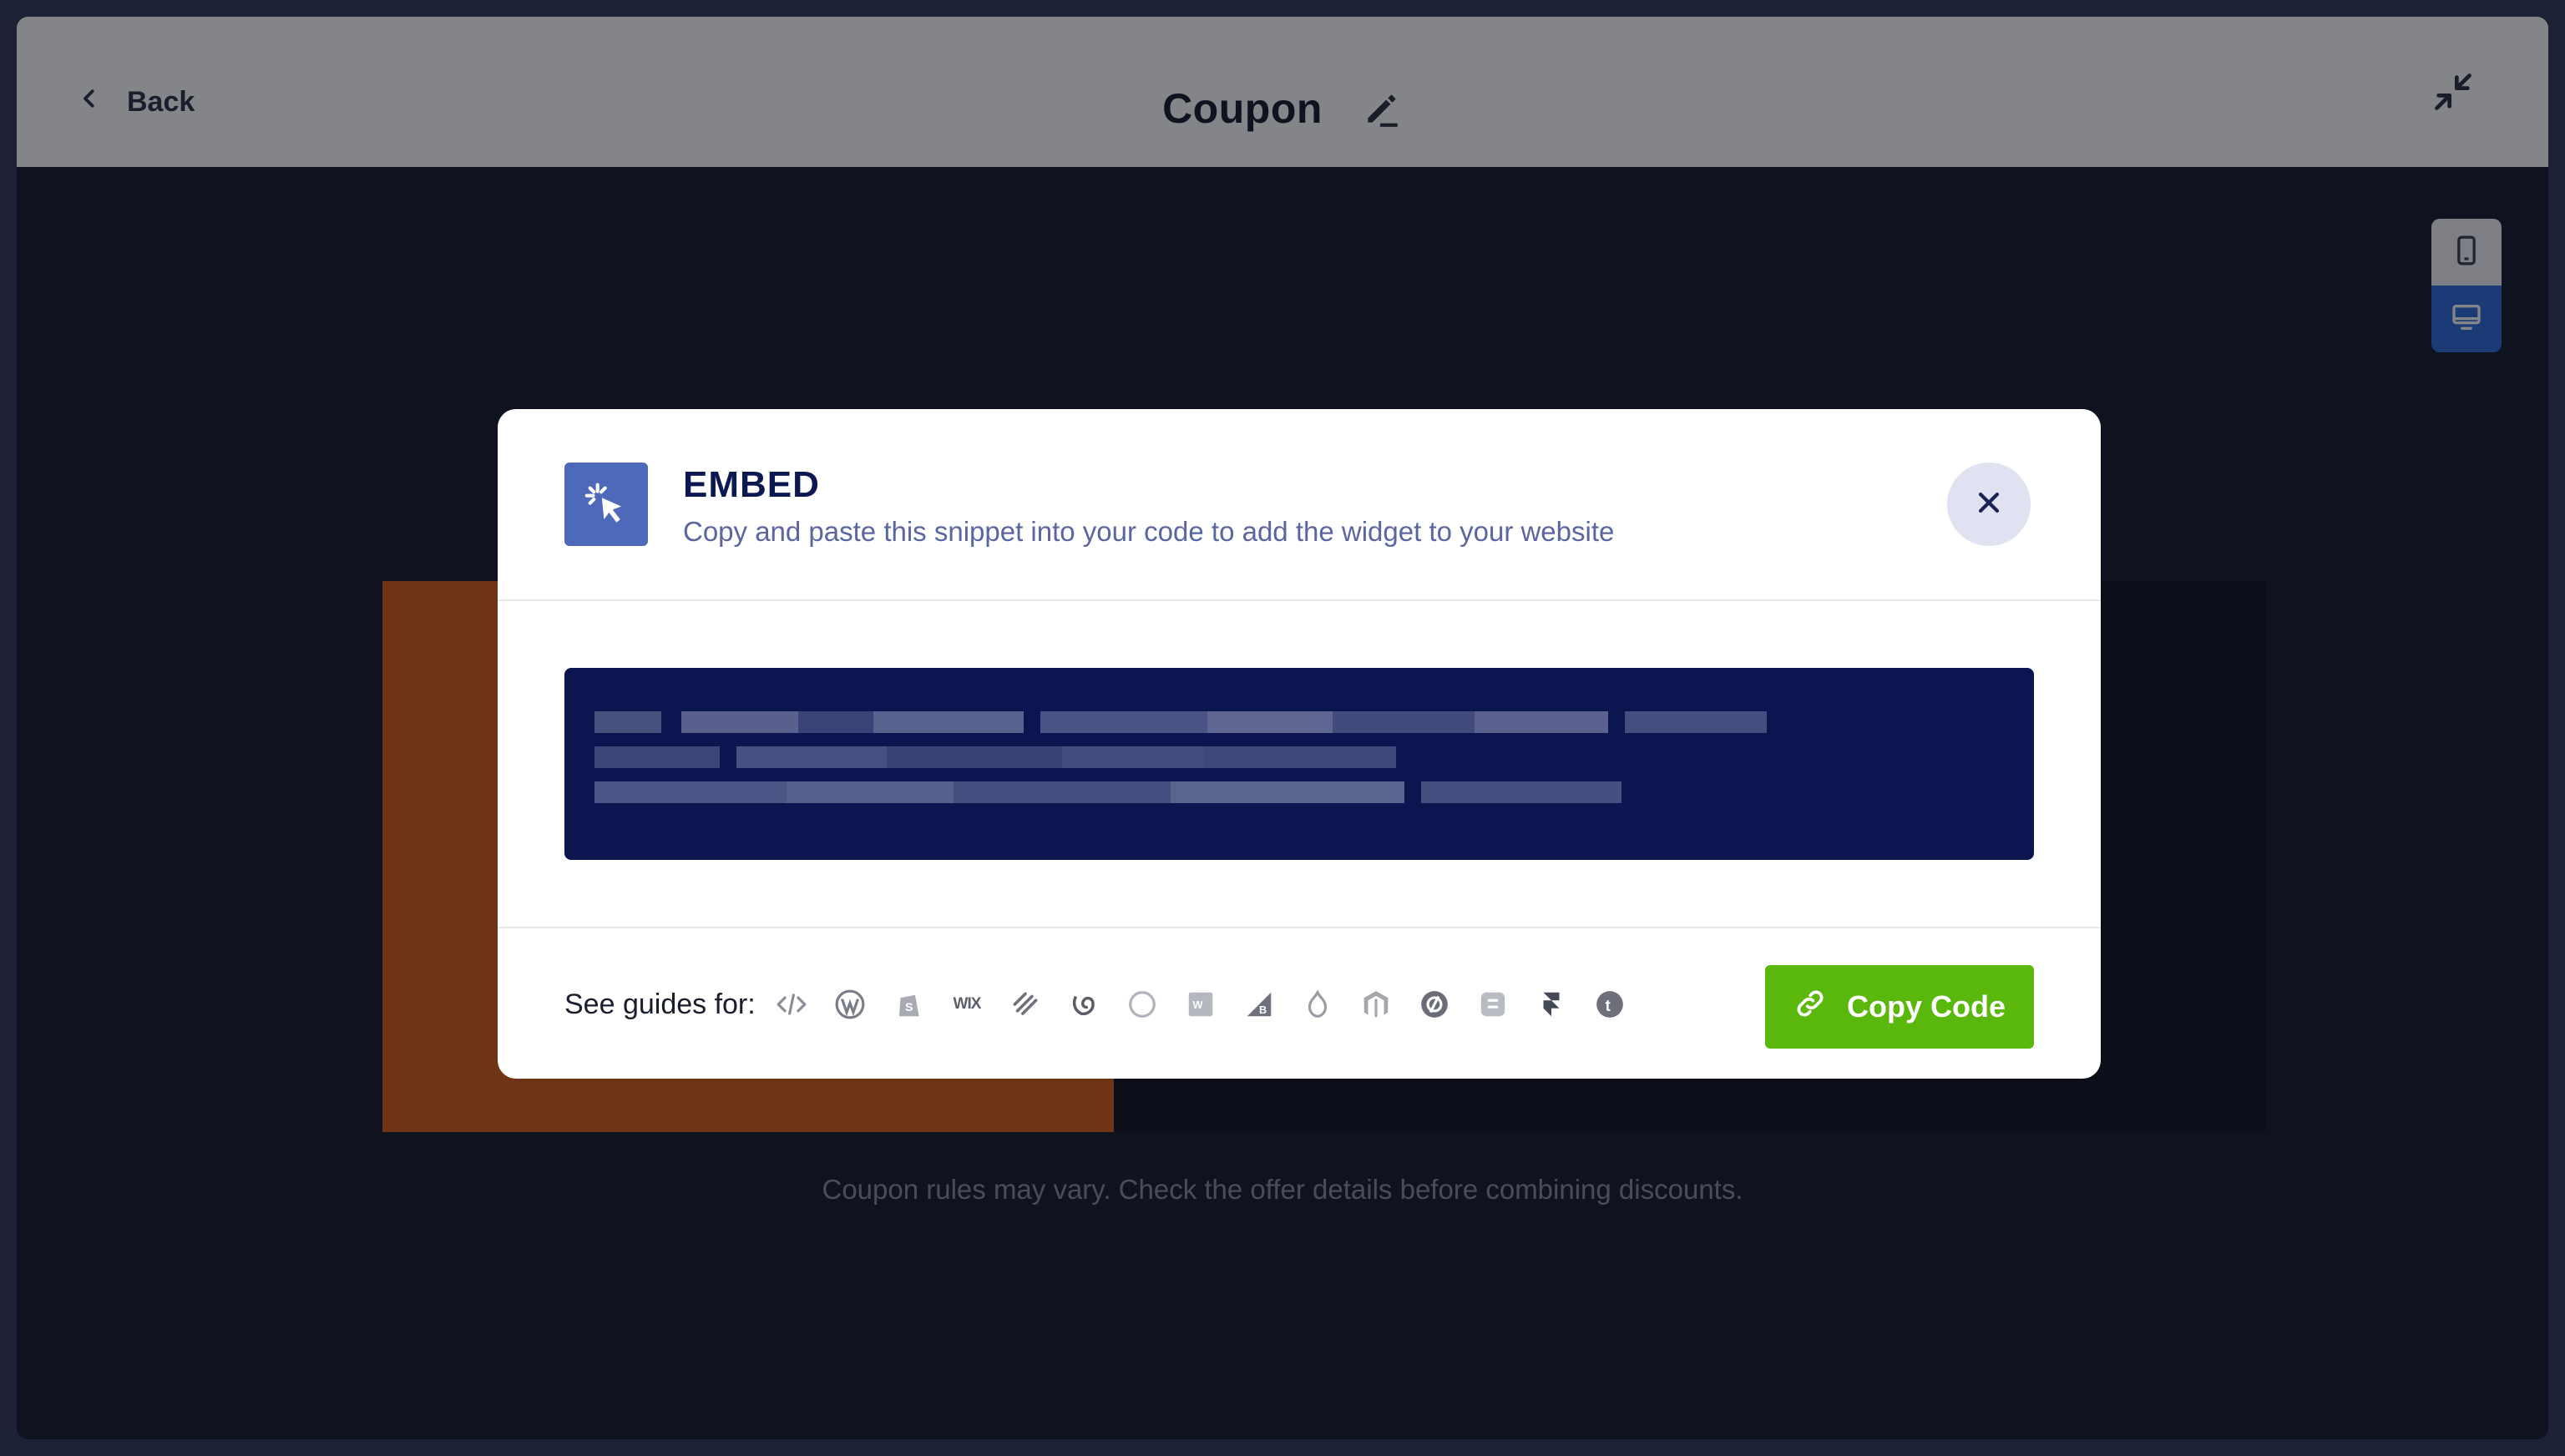 The width and height of the screenshot is (2565, 1456). What do you see at coordinates (1493, 1004) in the screenshot?
I see `blogger-icon` at bounding box center [1493, 1004].